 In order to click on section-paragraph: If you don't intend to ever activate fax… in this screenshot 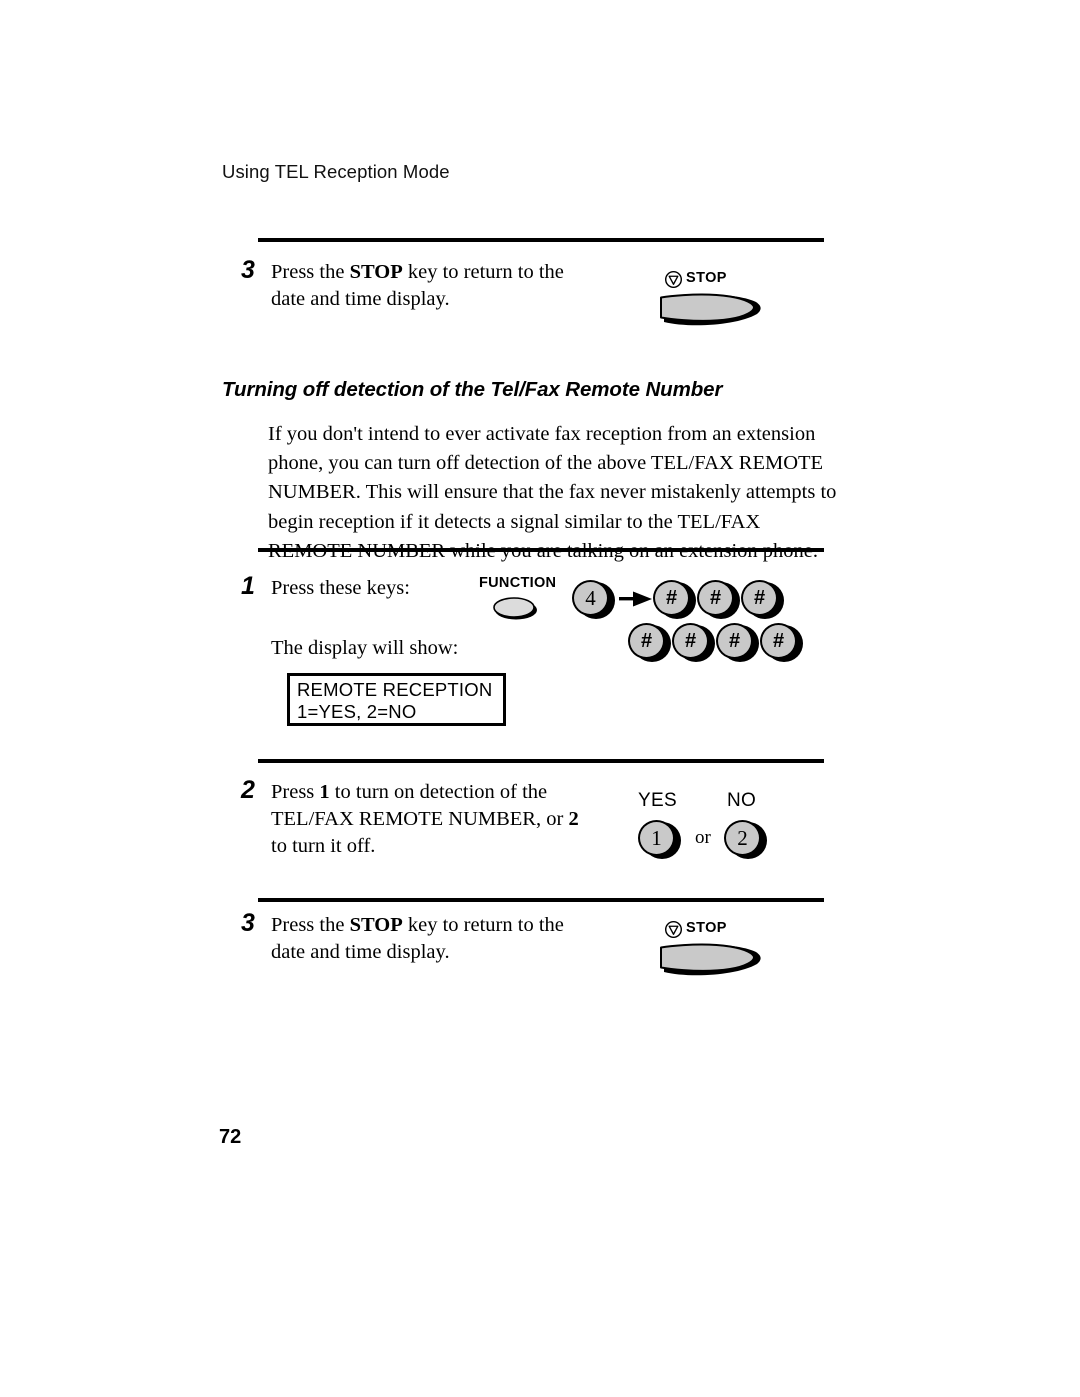, I will do `click(553, 493)`.